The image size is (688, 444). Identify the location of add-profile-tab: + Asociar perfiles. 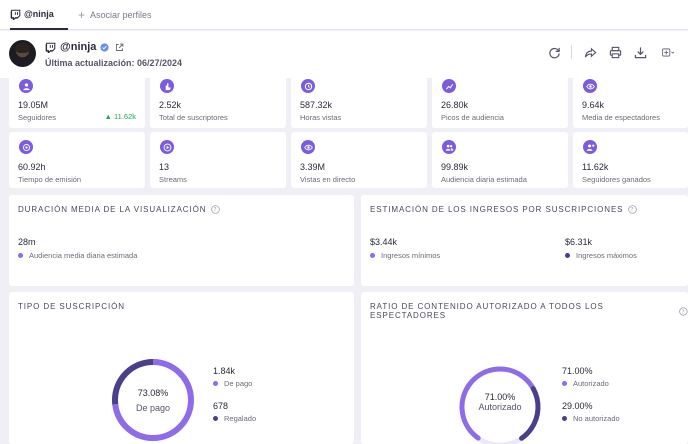
(115, 15).